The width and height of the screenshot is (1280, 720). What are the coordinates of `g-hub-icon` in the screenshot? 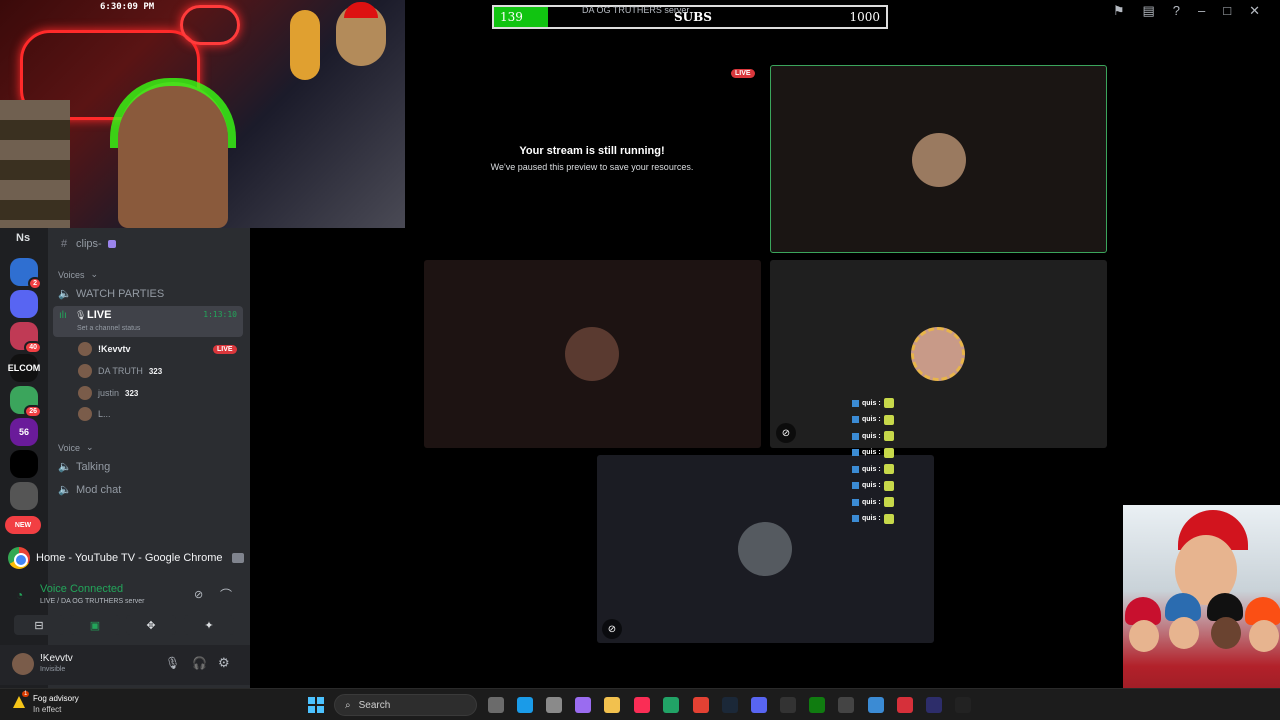 It's located at (788, 705).